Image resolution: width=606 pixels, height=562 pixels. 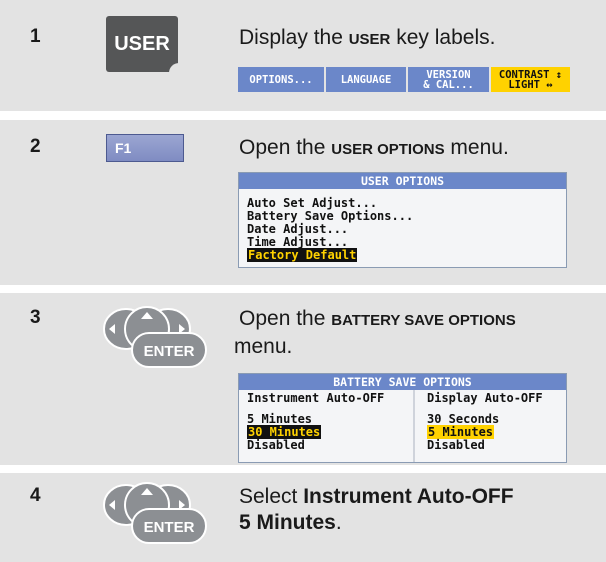 What do you see at coordinates (409, 510) in the screenshot?
I see `step-4-instruction: Select Instrument Auto-OFF 5 Minutes.` at bounding box center [409, 510].